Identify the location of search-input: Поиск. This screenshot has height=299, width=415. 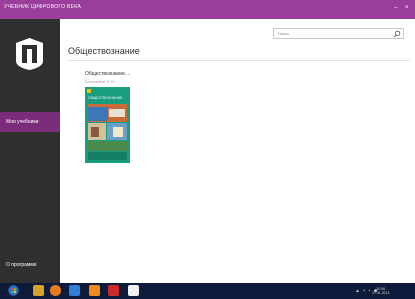
(338, 33).